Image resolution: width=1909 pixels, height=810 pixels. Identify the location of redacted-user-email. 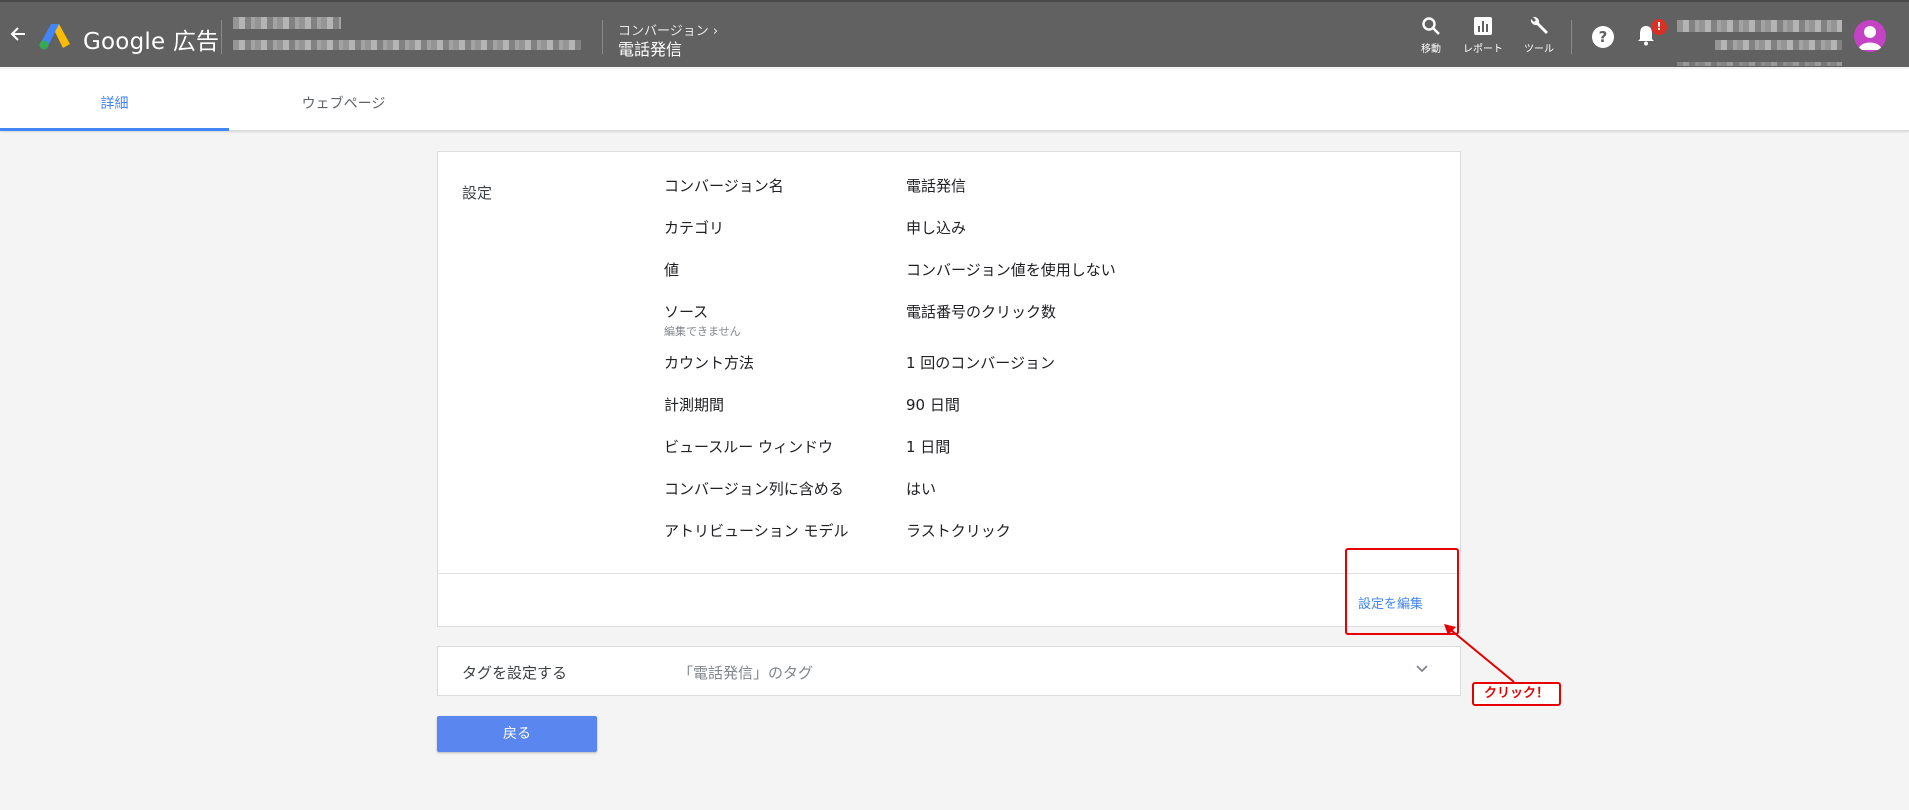
(1759, 26).